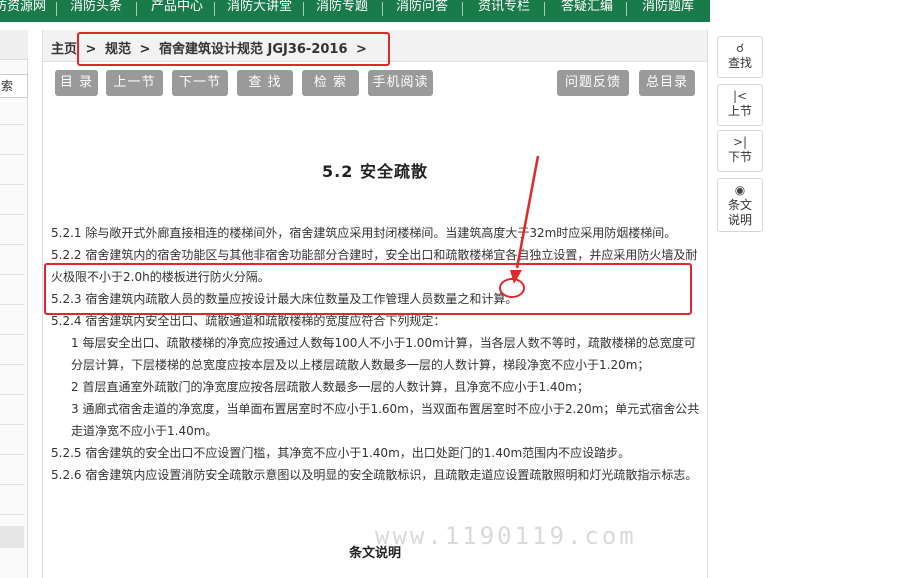  Describe the element at coordinates (14, 86) in the screenshot. I see `sidebar-search-button: 索` at that location.